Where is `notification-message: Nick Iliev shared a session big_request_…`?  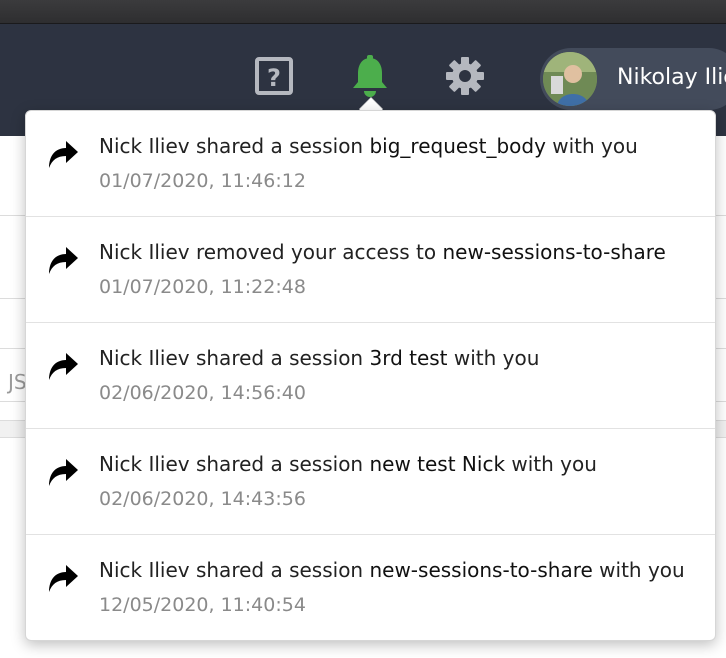
notification-message: Nick Iliev shared a session big_request_… is located at coordinates (368, 146).